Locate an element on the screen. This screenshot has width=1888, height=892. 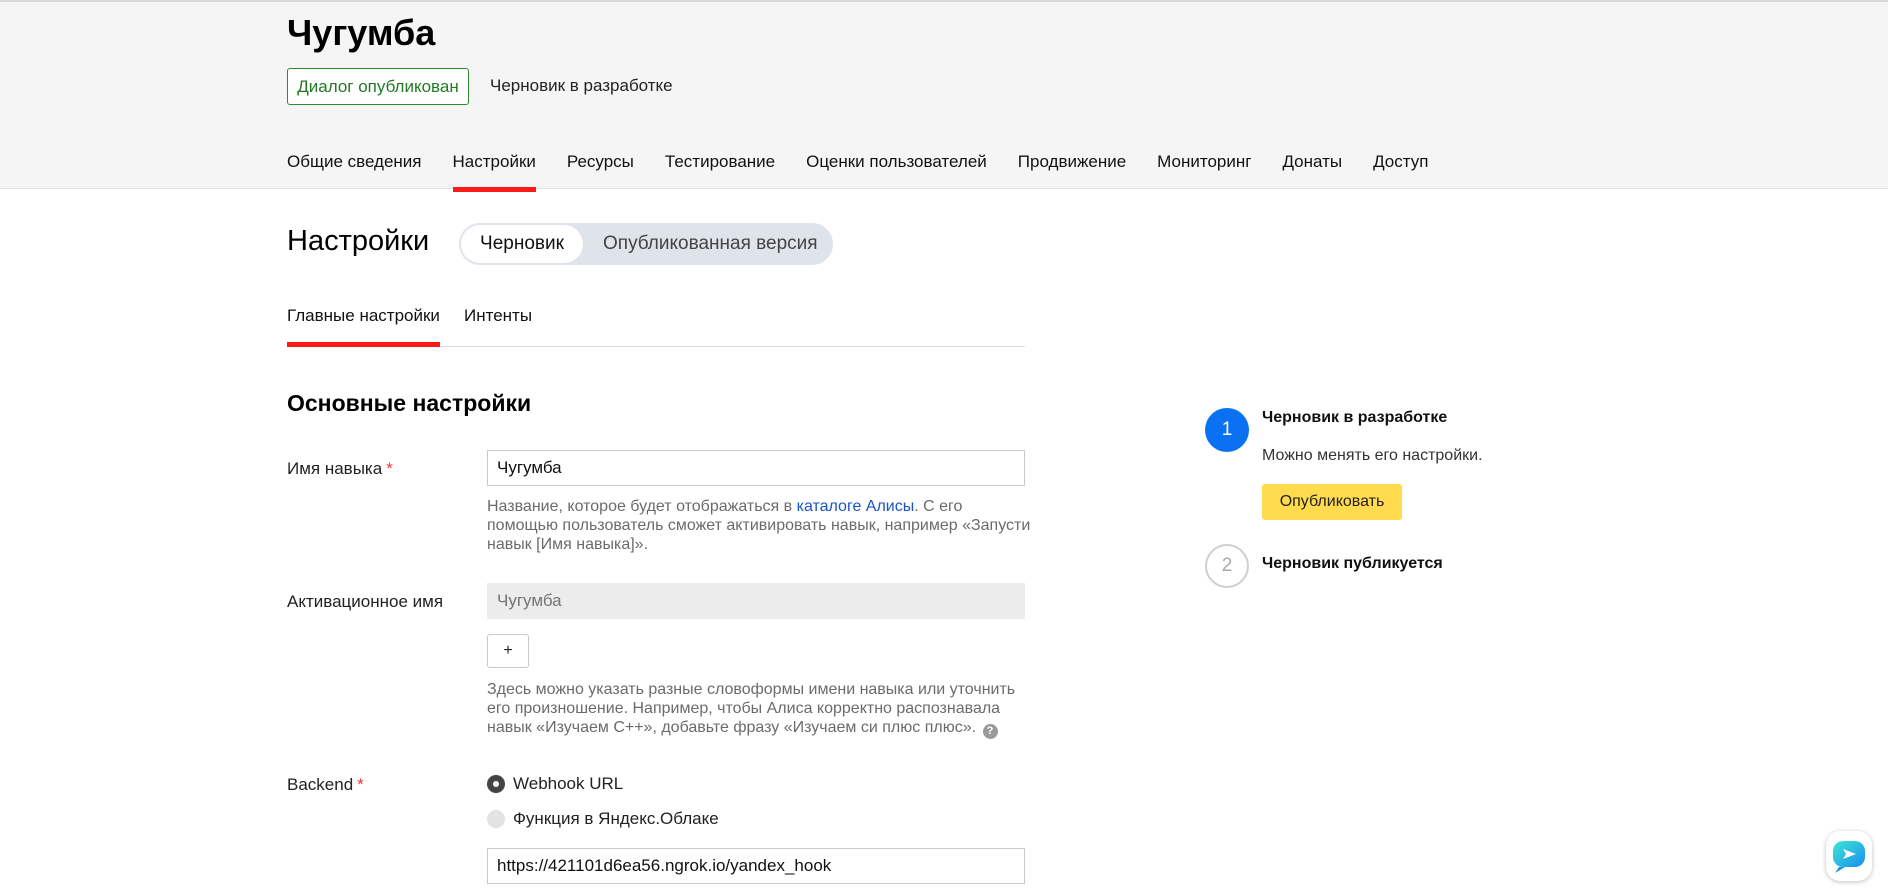
skill-name-label: Имя навыка * is located at coordinates (340, 469).